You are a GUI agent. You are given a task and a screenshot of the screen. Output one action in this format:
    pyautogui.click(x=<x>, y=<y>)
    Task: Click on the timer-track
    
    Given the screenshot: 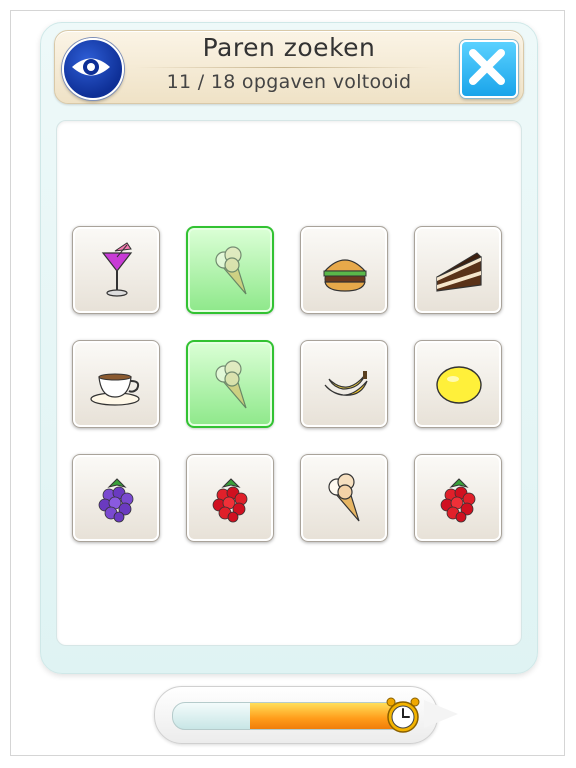 What is the action you would take?
    pyautogui.click(x=293, y=716)
    